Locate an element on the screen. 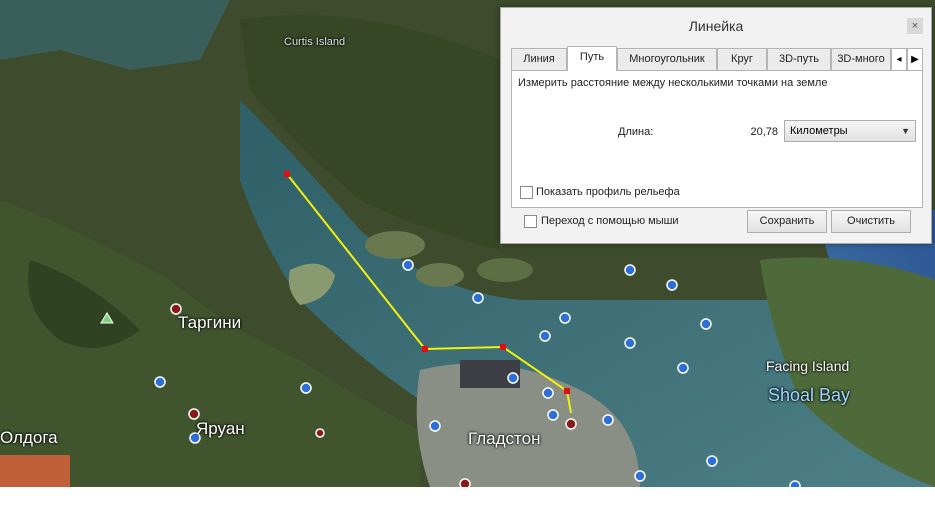  peak-icon is located at coordinates (107, 318).